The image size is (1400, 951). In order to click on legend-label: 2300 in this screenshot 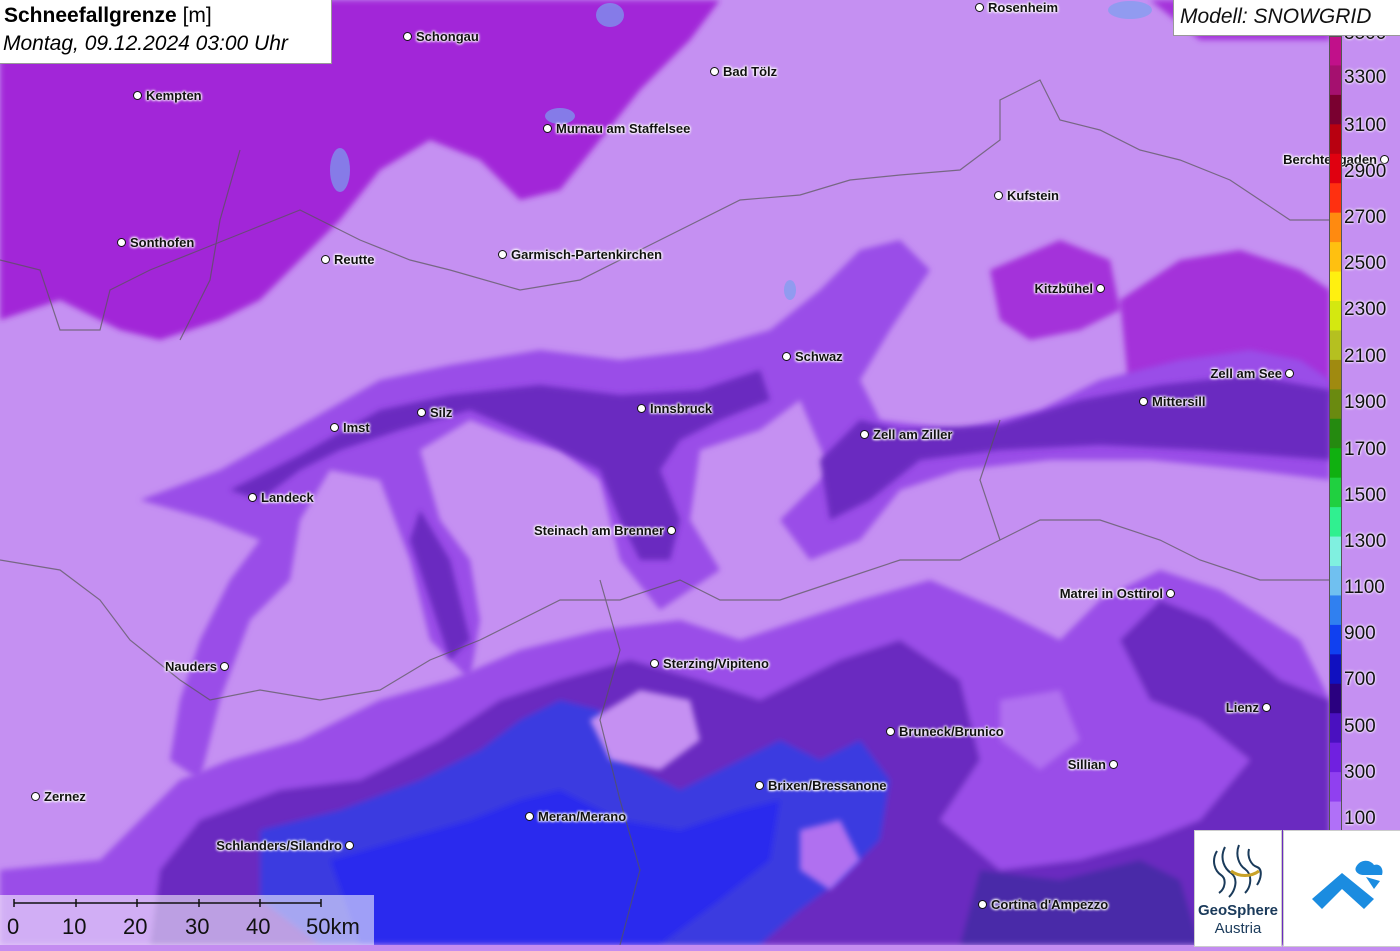, I will do `click(1365, 309)`.